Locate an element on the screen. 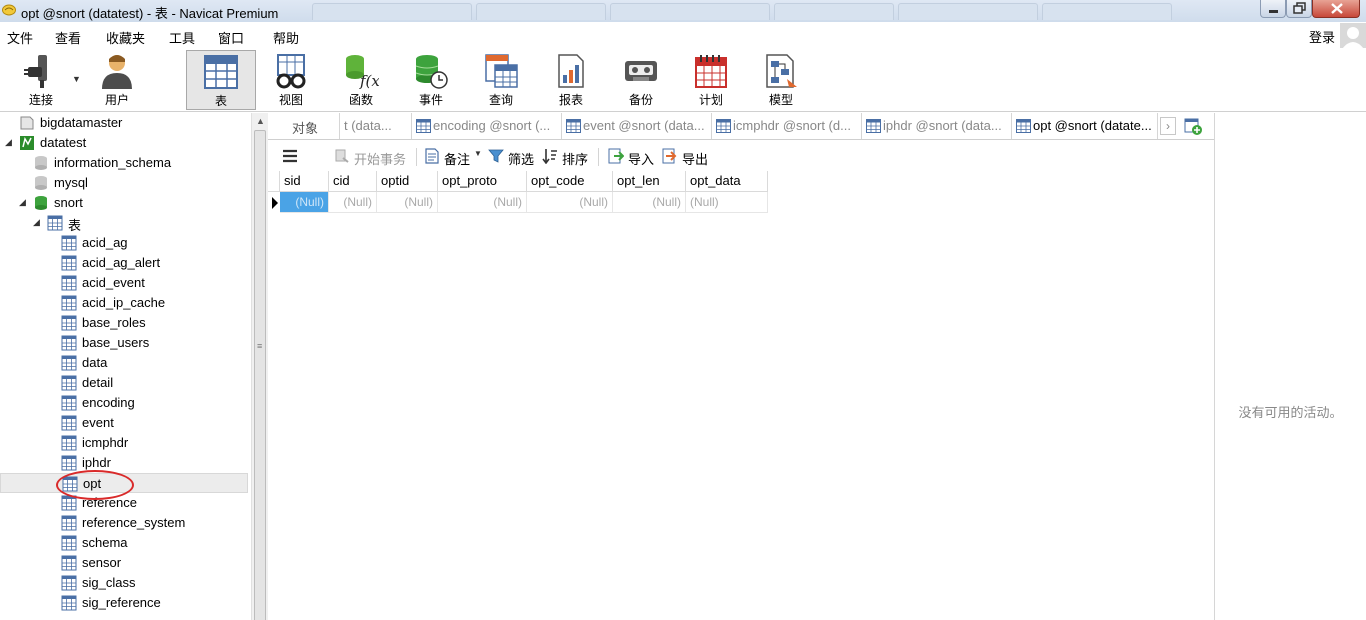  tree-table-iphdr: iphdr is located at coordinates (124, 463).